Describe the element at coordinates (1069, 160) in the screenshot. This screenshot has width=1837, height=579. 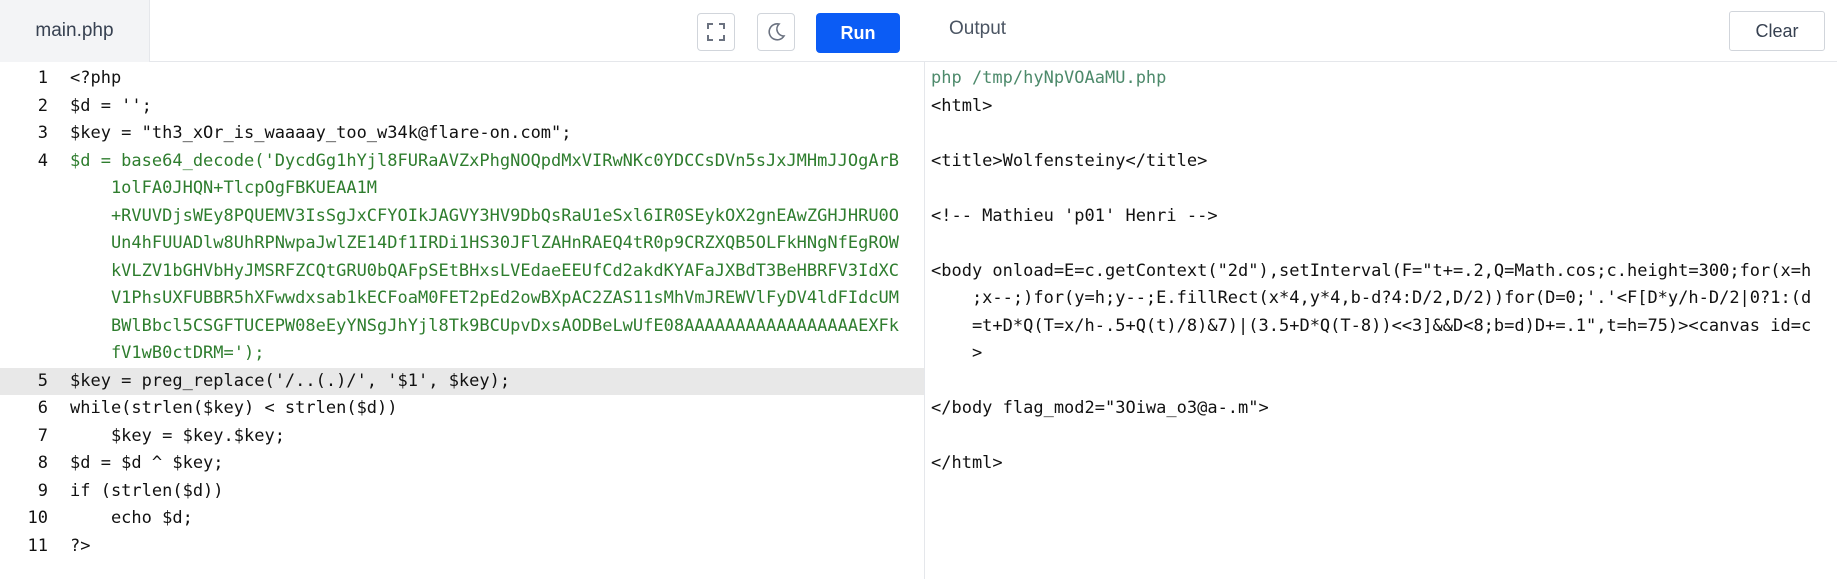
I see `output-line: <title>Wolfensteiny</title>` at that location.